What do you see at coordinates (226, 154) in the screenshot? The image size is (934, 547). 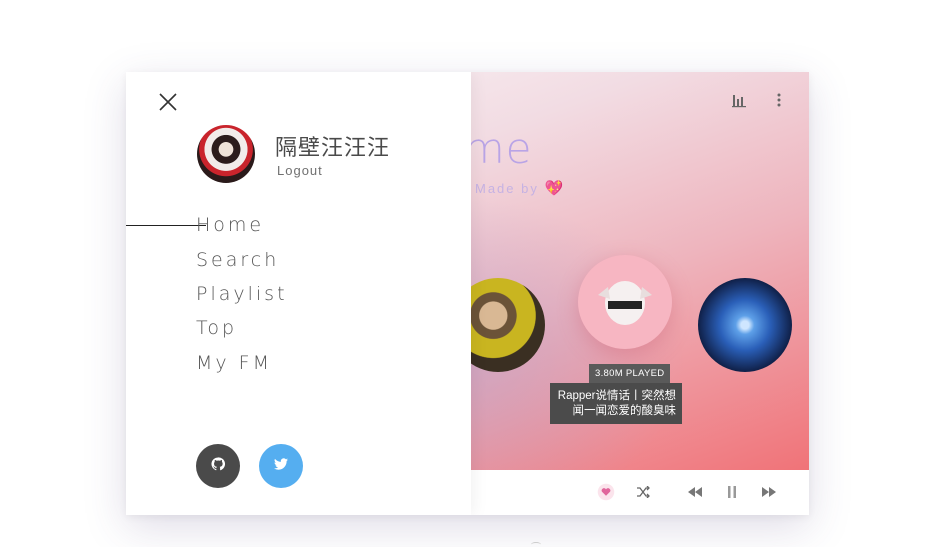 I see `avatar` at bounding box center [226, 154].